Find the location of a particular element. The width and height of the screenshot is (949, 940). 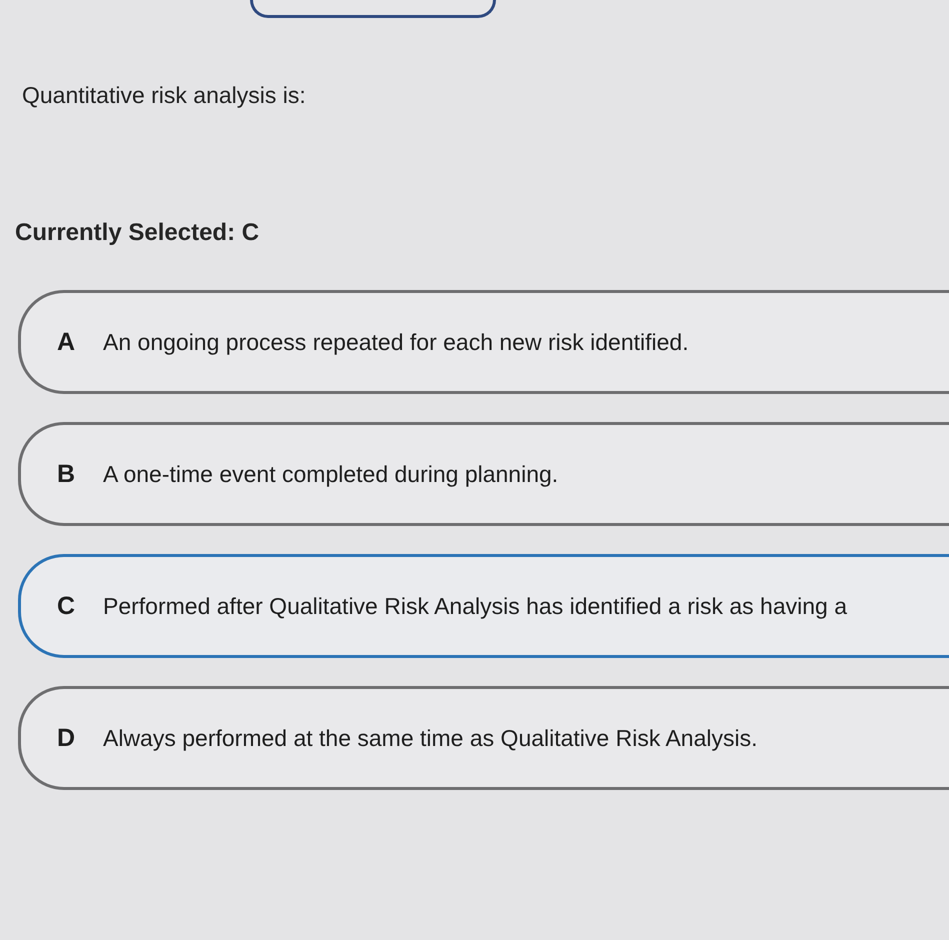

question-text: Quantitative risk analysis is: is located at coordinates (164, 95).